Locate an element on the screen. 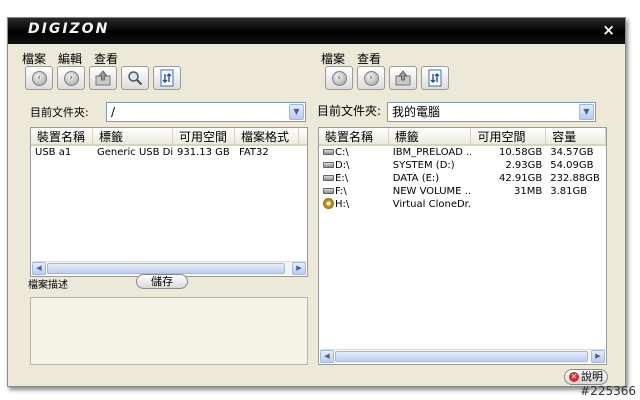  table-row: F:\ NEW VOLUME ... 31MB 3.81GB is located at coordinates (462, 191).